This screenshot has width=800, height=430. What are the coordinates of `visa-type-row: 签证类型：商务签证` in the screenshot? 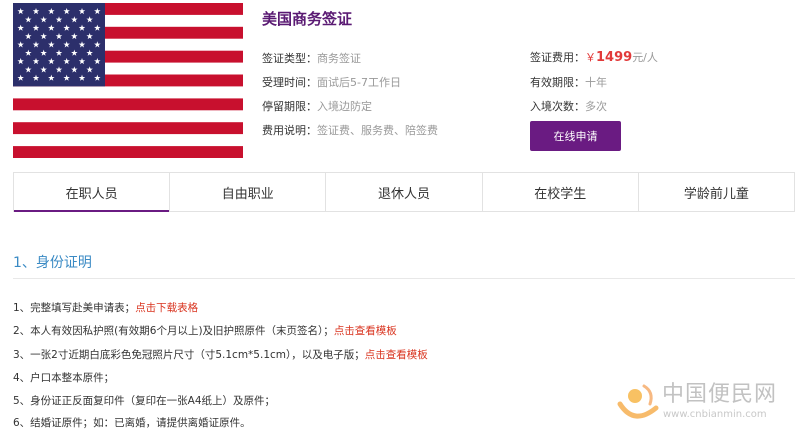 It's located at (311, 58).